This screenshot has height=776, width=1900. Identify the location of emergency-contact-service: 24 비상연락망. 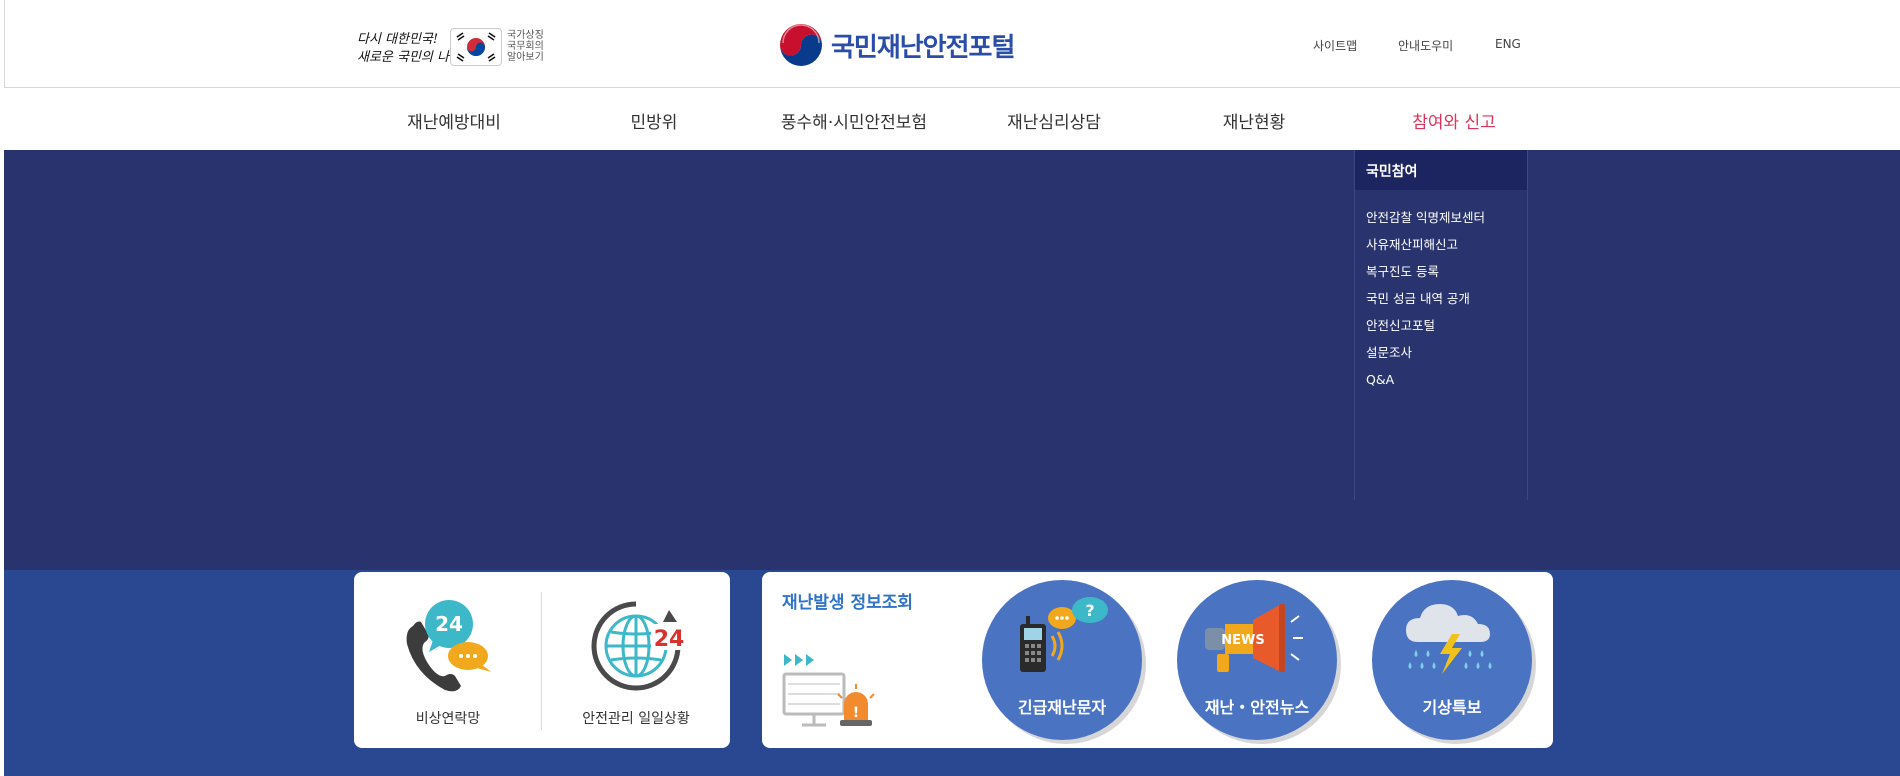
(448, 662).